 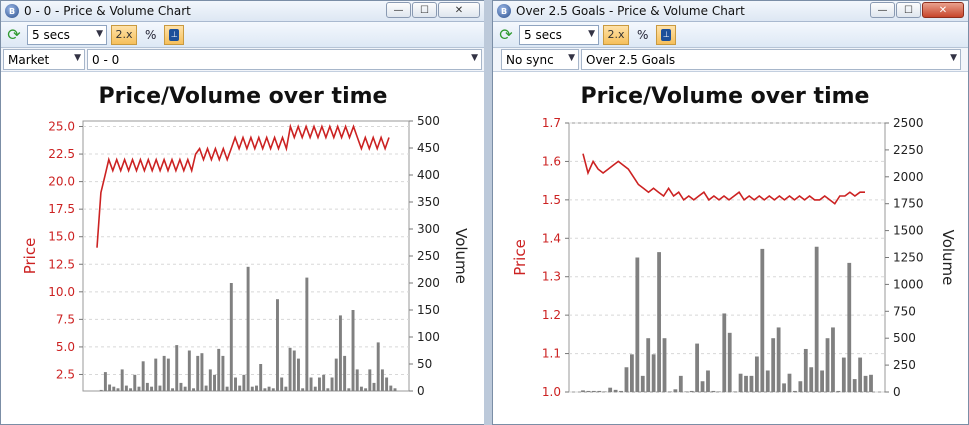 I want to click on y-tick-label: 25.0, so click(x=61, y=127).